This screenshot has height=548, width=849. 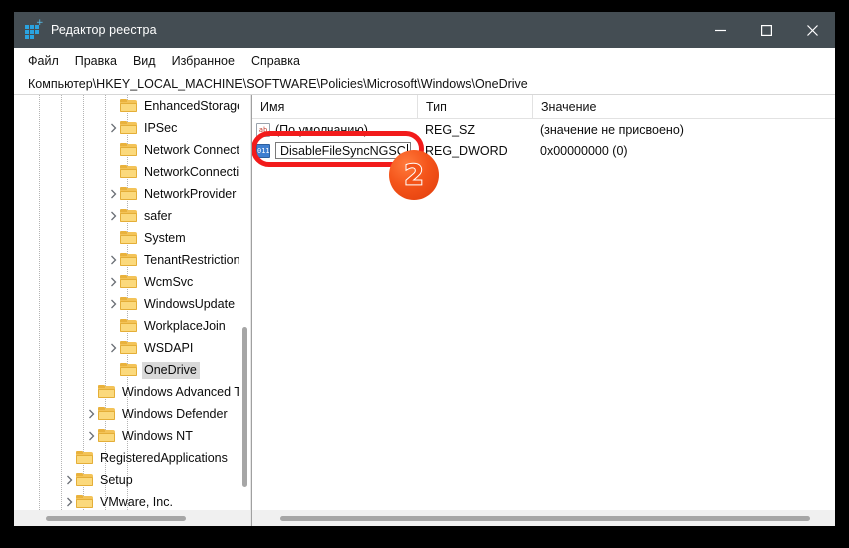 I want to click on tree-item-ipsec: IPSec, so click(x=132, y=128).